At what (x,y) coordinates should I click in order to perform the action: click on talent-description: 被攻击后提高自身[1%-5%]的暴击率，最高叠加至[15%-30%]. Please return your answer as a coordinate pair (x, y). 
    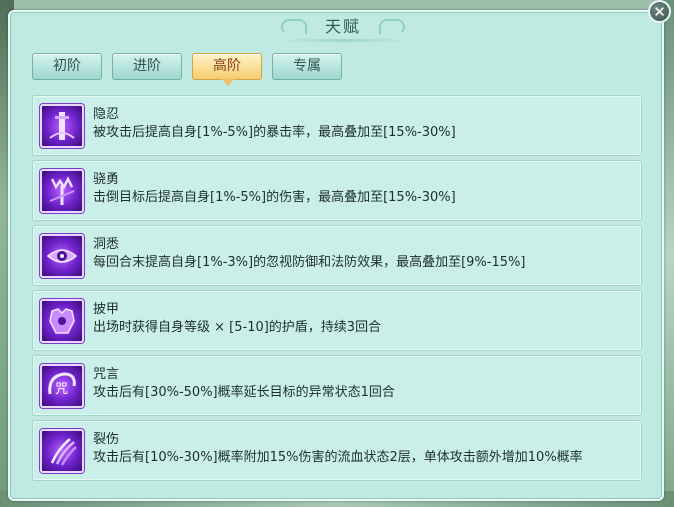
    Looking at the image, I should click on (274, 132).